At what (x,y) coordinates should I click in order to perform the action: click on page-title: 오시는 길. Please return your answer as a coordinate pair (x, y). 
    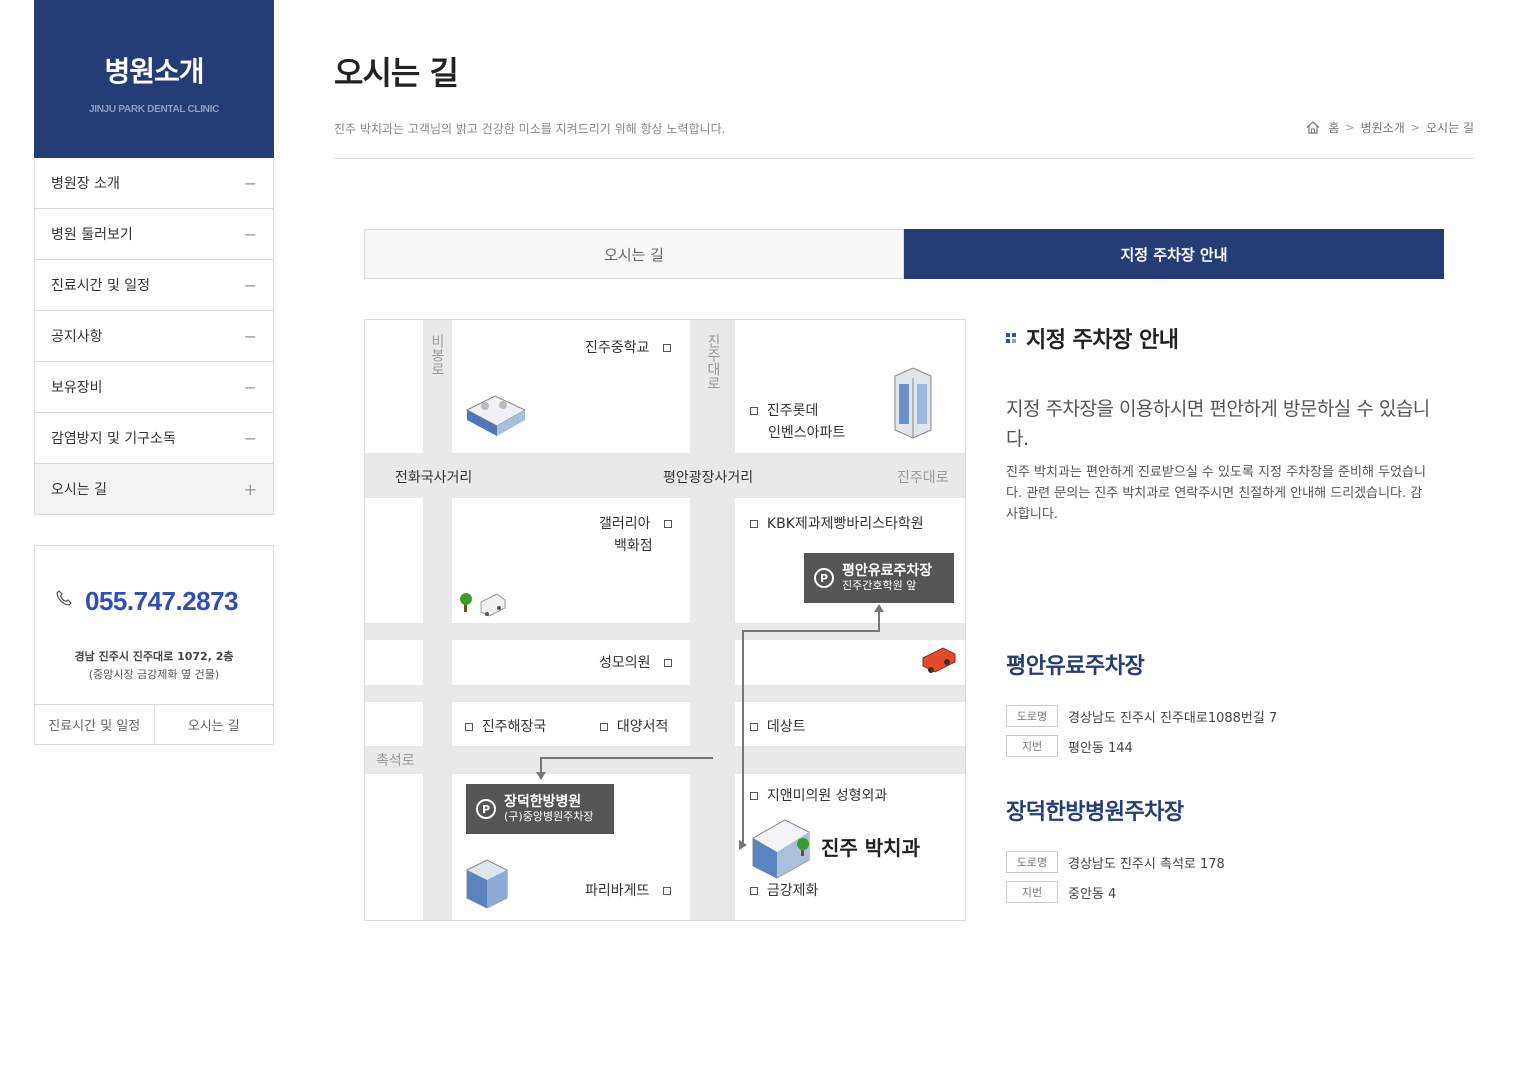
    Looking at the image, I should click on (396, 73).